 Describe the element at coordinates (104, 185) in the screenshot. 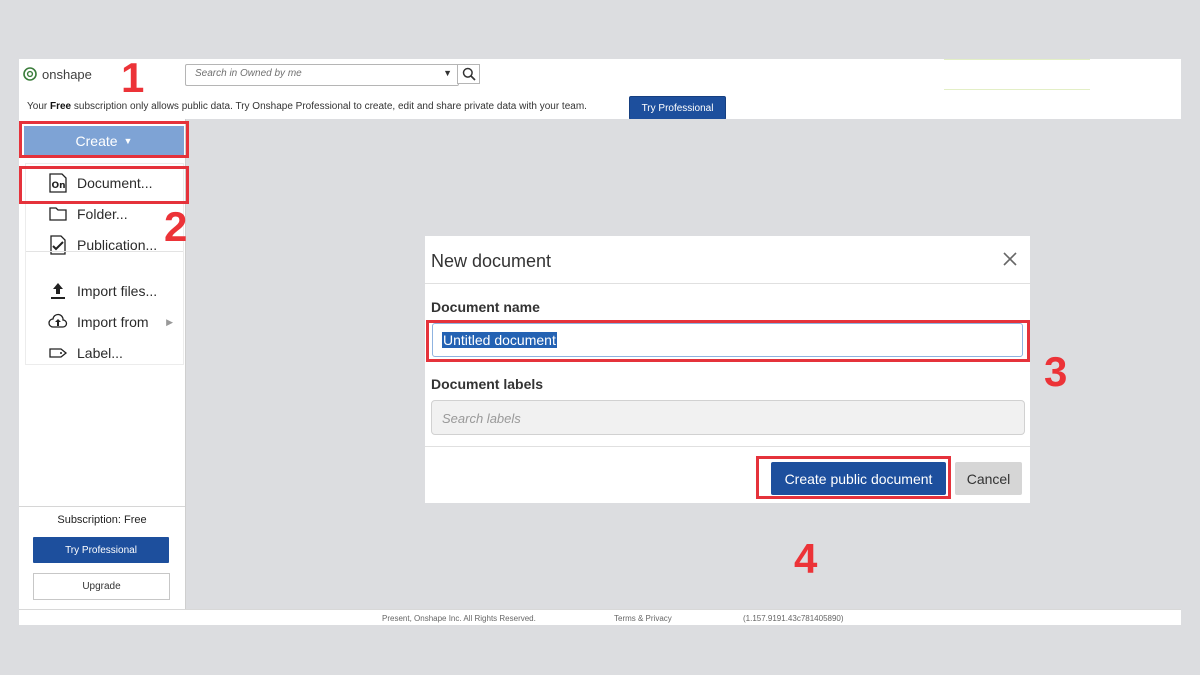

I see `highlight-document-item` at that location.